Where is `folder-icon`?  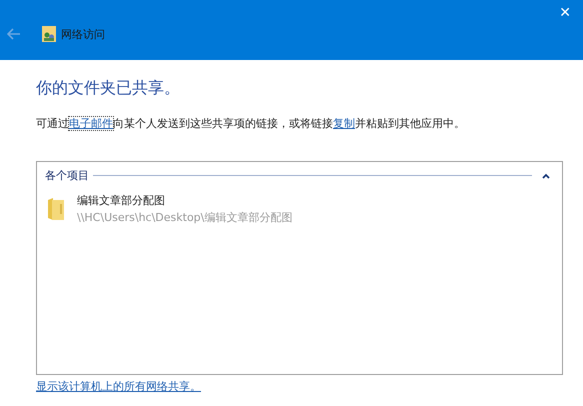
folder-icon is located at coordinates (56, 209).